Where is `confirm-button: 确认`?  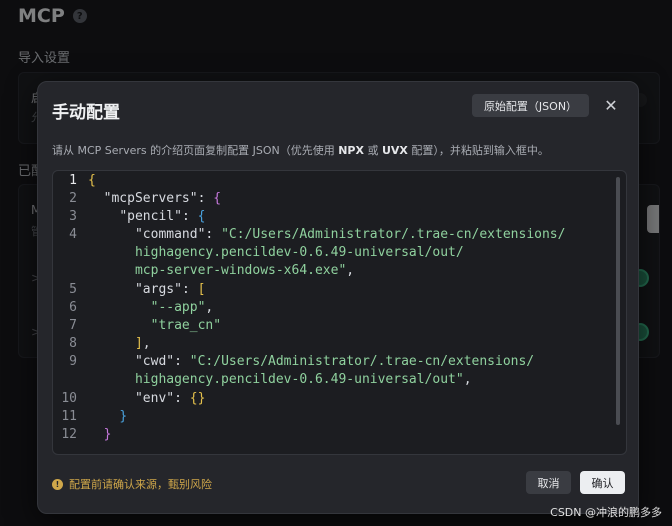
confirm-button: 确认 is located at coordinates (602, 482).